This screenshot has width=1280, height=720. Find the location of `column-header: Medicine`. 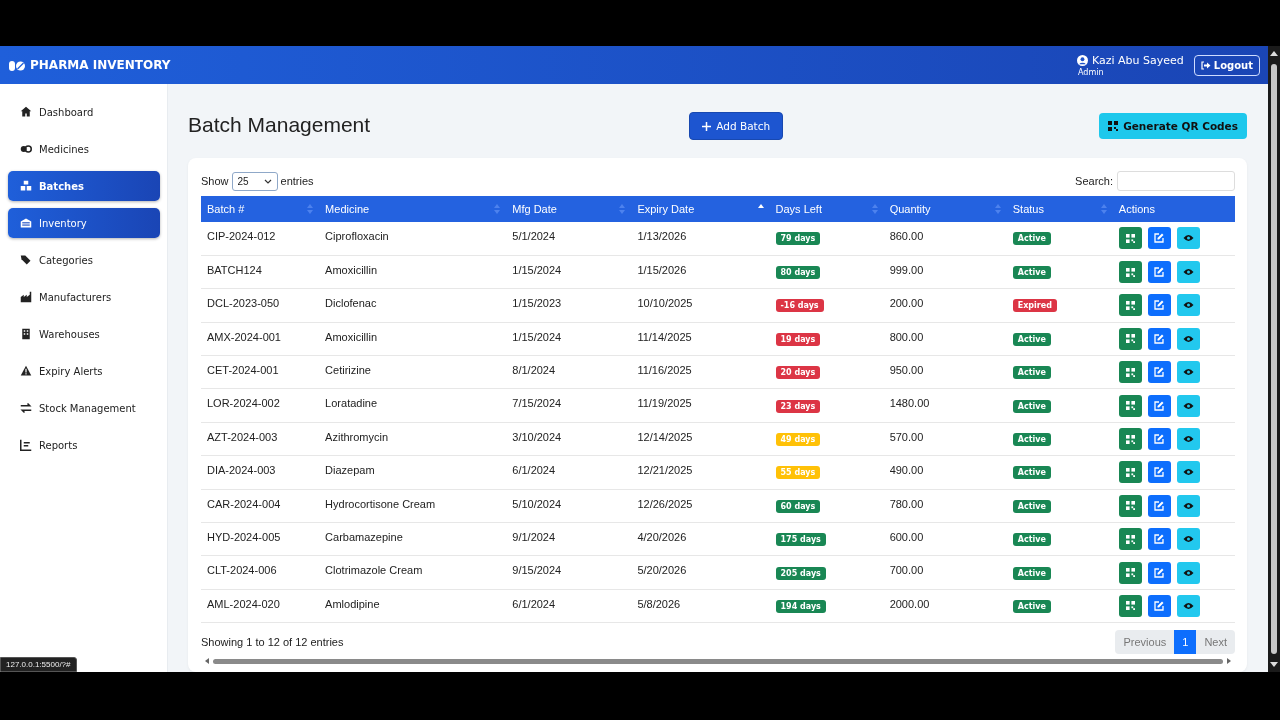

column-header: Medicine is located at coordinates (413, 209).